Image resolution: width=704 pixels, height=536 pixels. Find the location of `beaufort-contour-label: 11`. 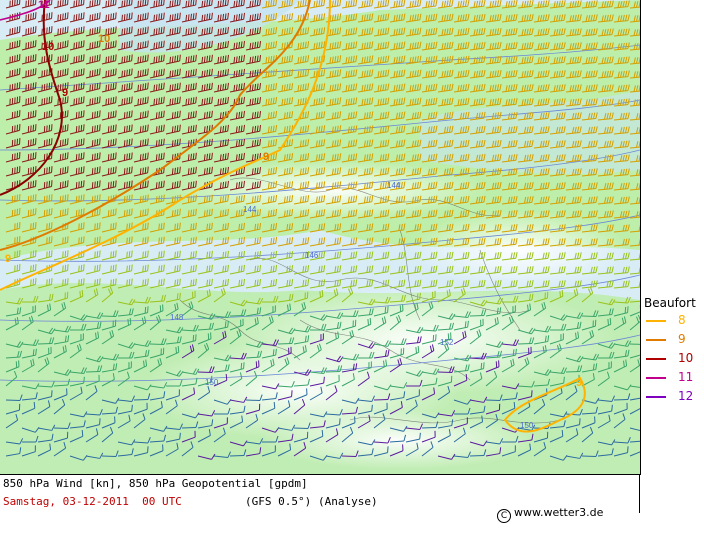

beaufort-contour-label: 11 is located at coordinates (44, 5).